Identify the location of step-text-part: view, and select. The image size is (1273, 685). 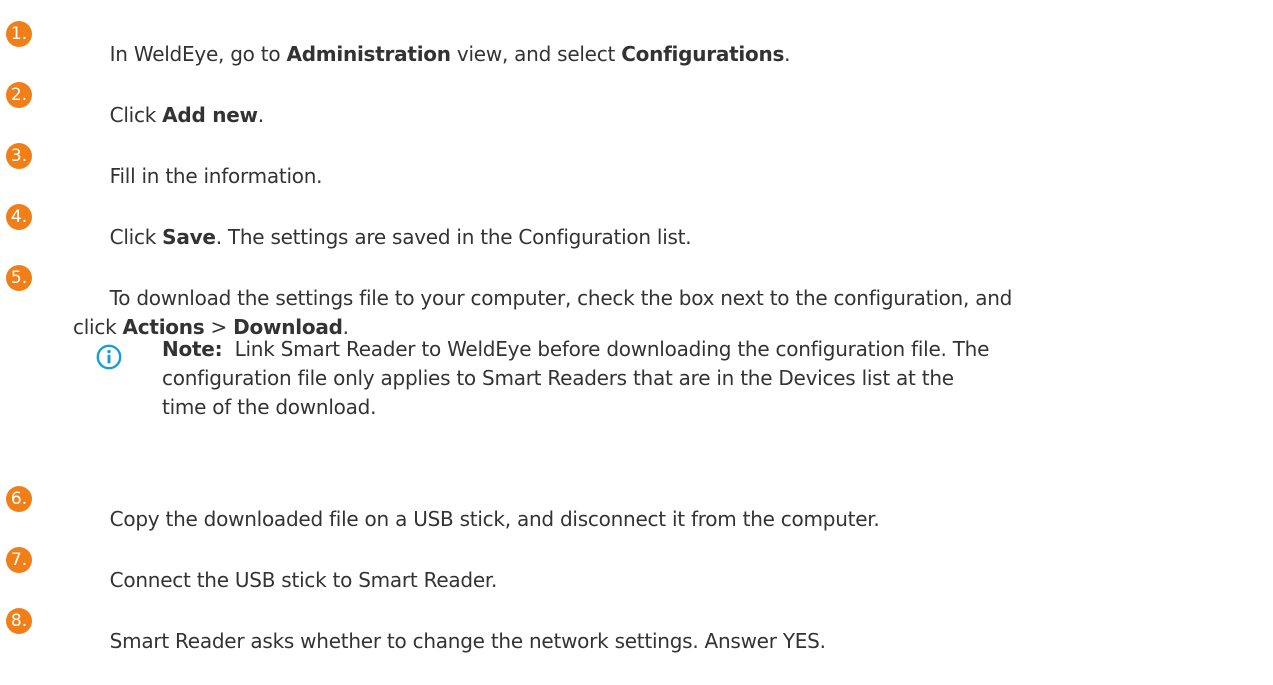
(536, 54).